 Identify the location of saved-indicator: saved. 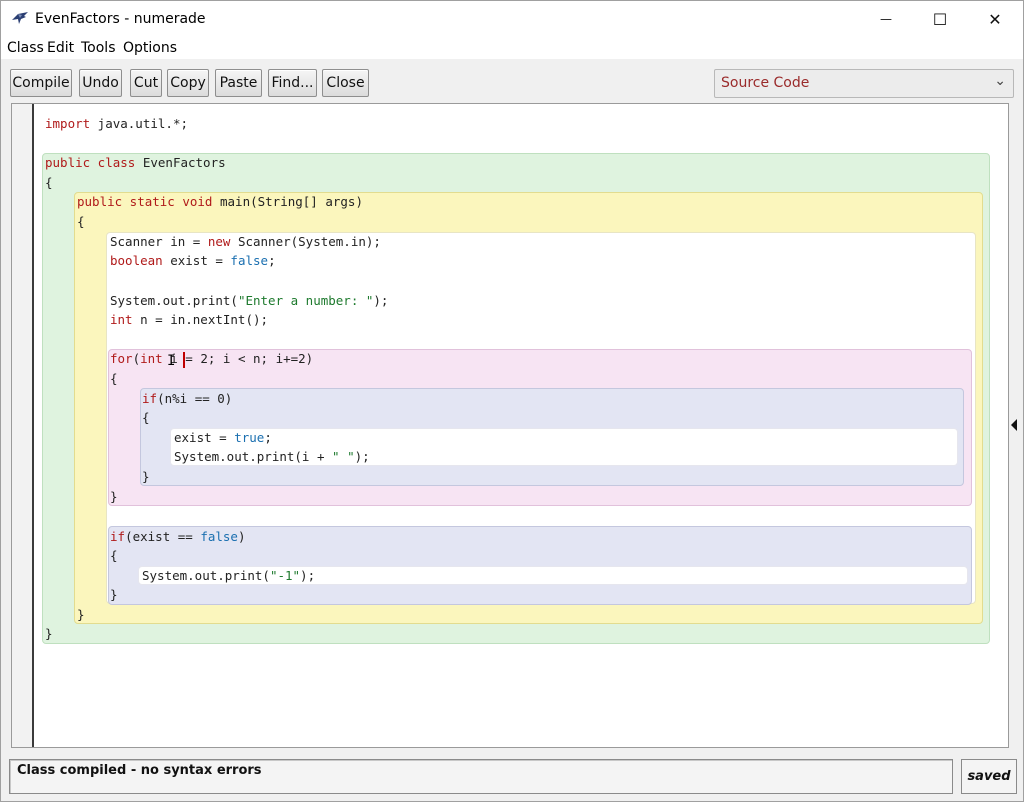
(989, 776).